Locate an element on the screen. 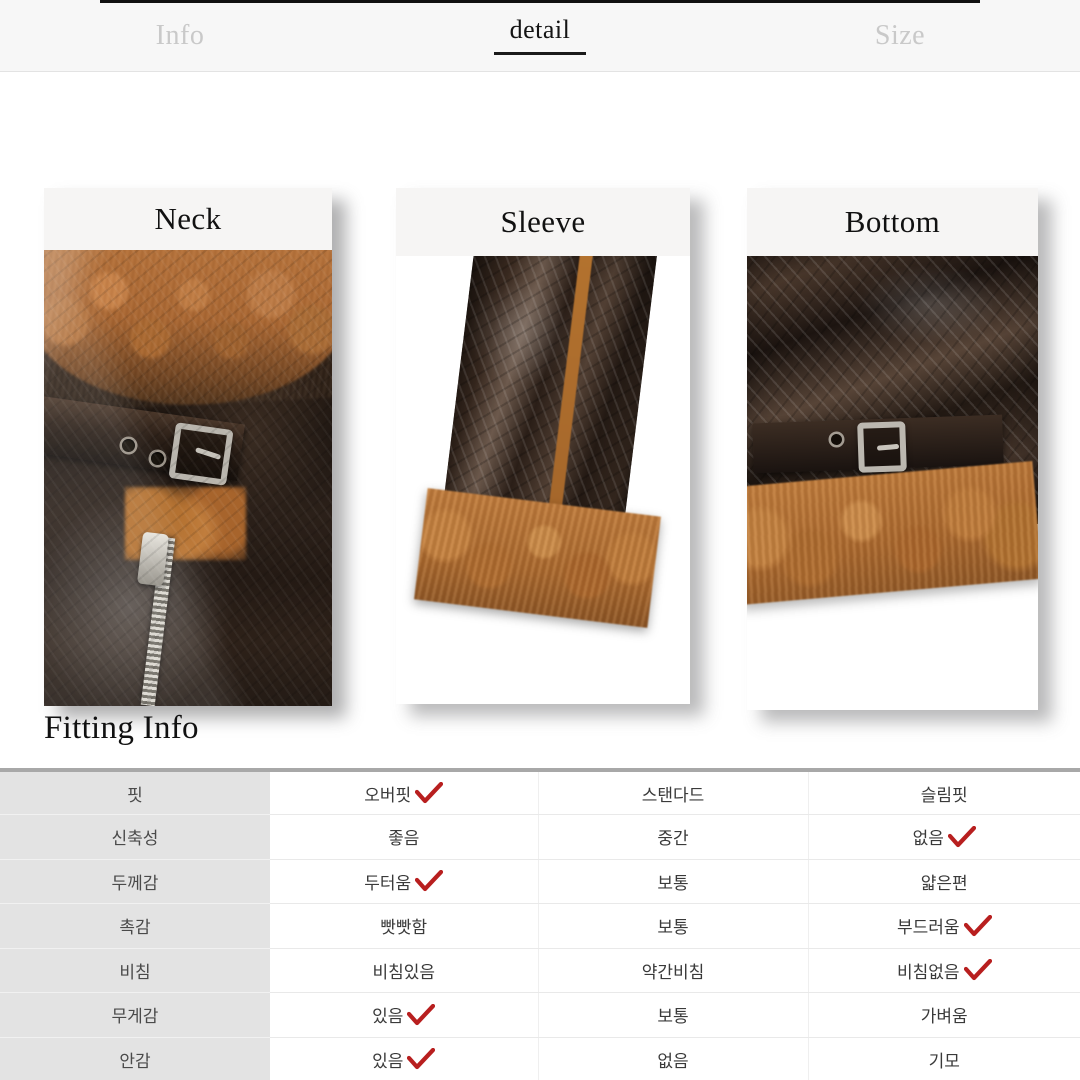 This screenshot has height=1080, width=1080. fitting-option-label: 빳빳함 is located at coordinates (404, 928).